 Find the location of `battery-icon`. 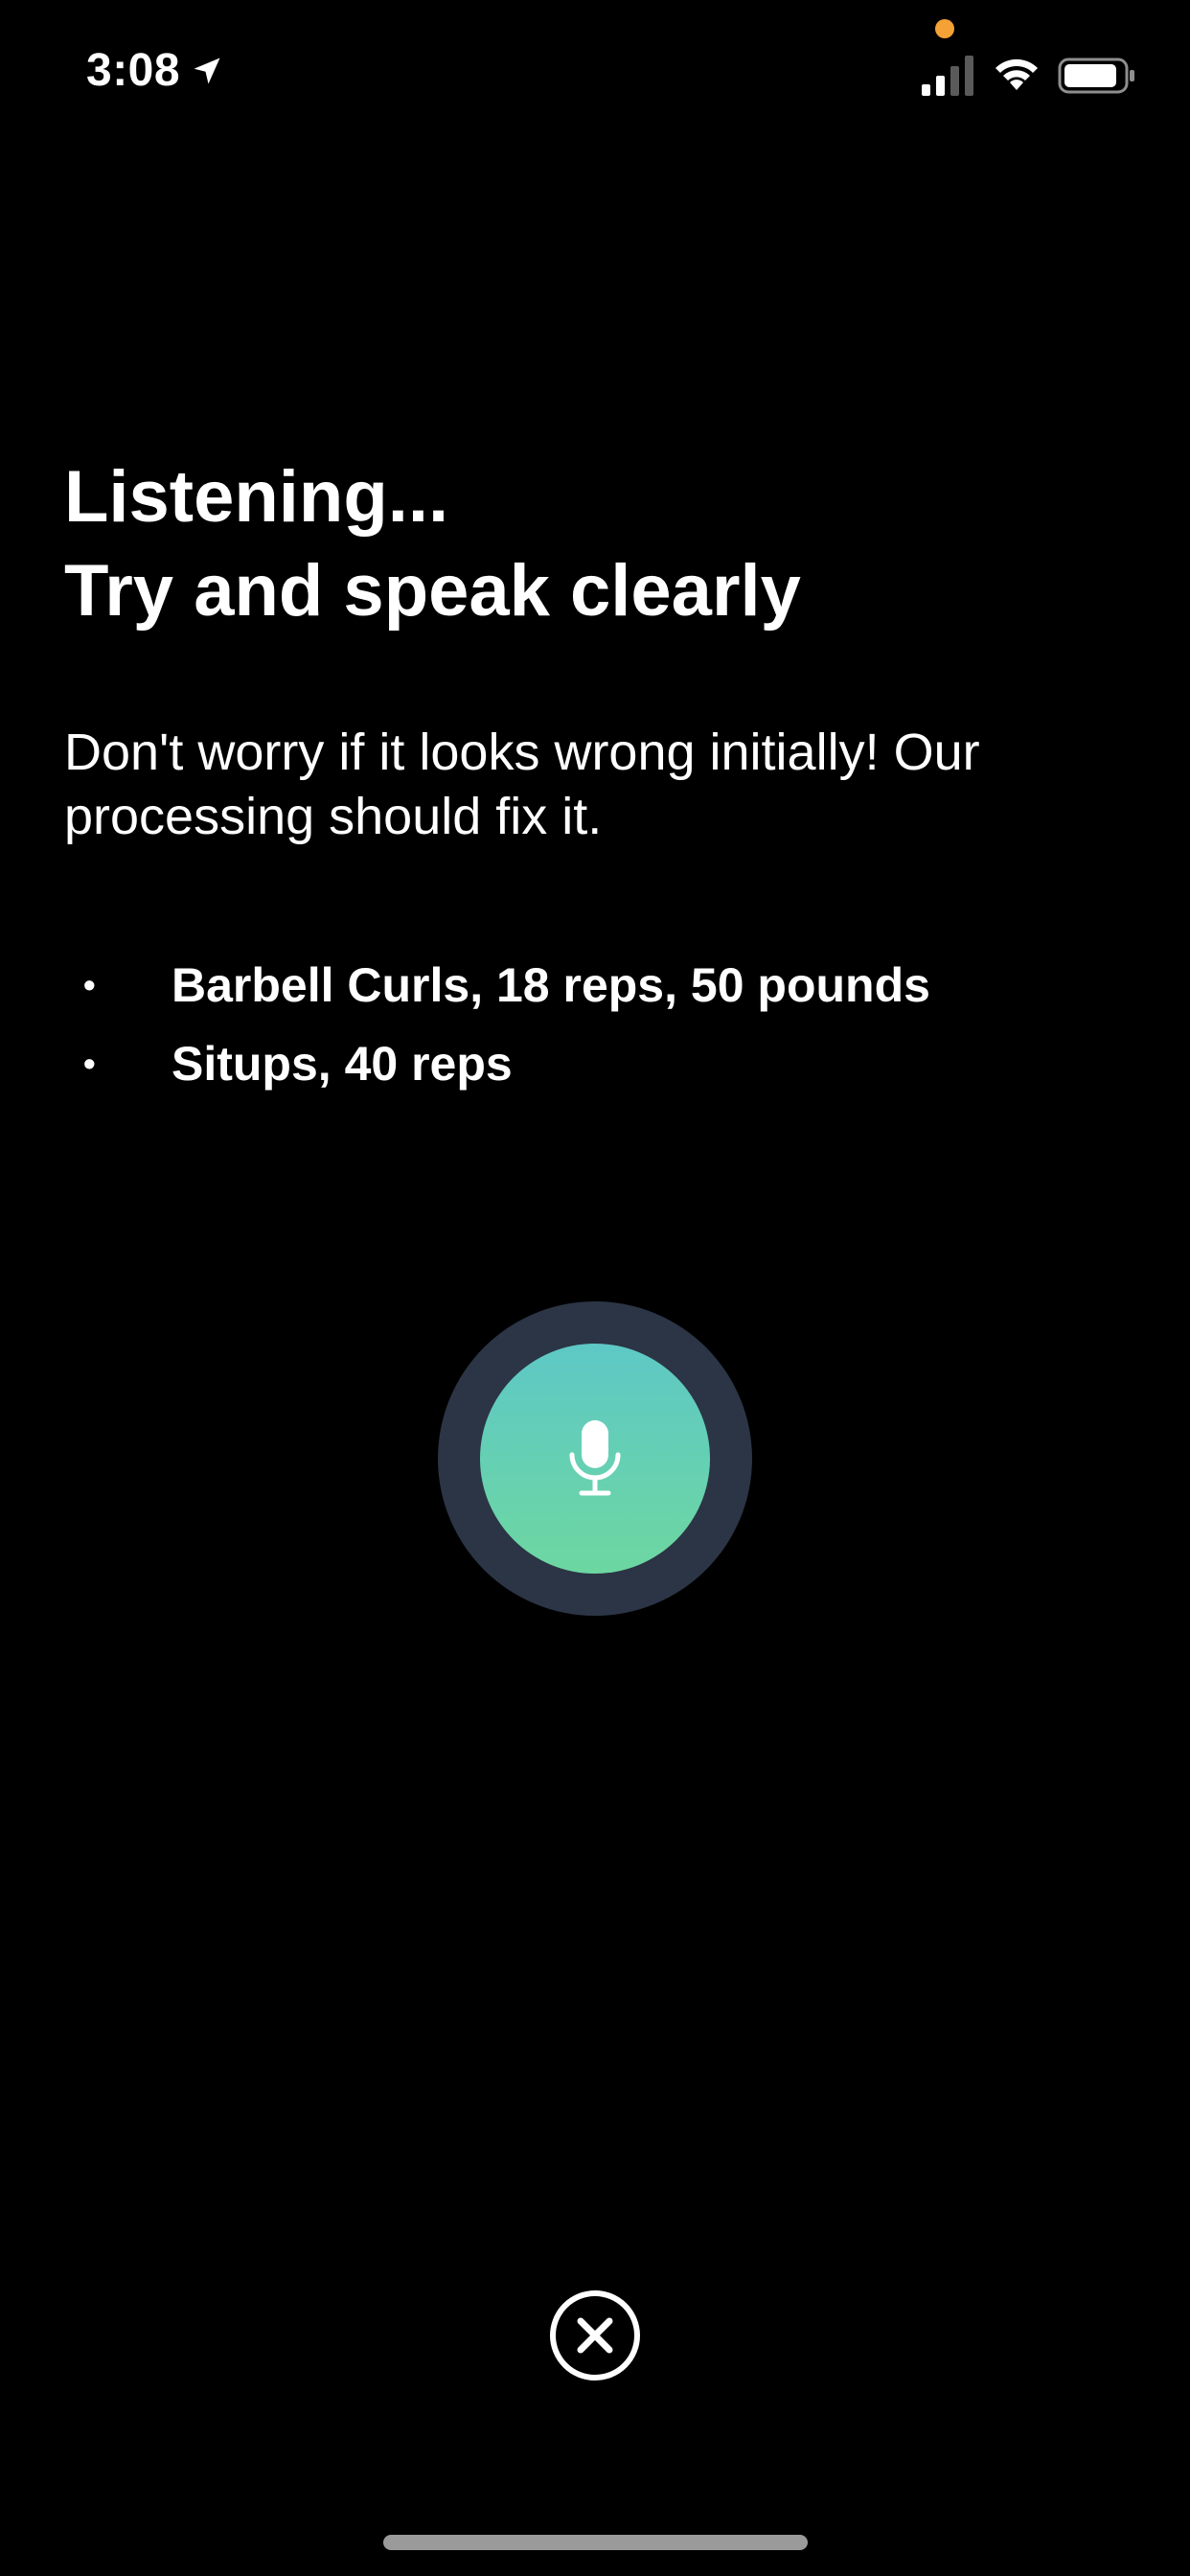

battery-icon is located at coordinates (1096, 76).